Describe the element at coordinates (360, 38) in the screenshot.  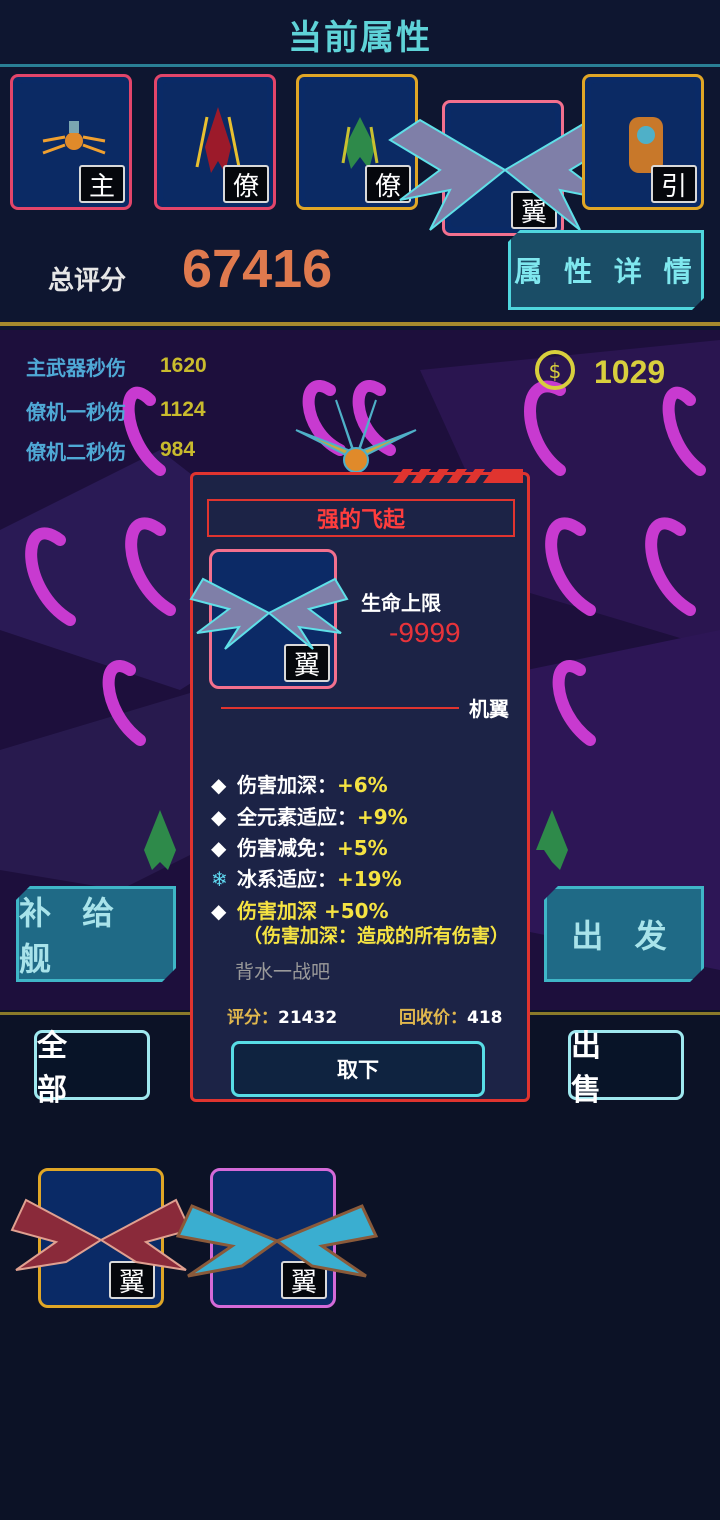
I see `page-title: 当前属性` at that location.